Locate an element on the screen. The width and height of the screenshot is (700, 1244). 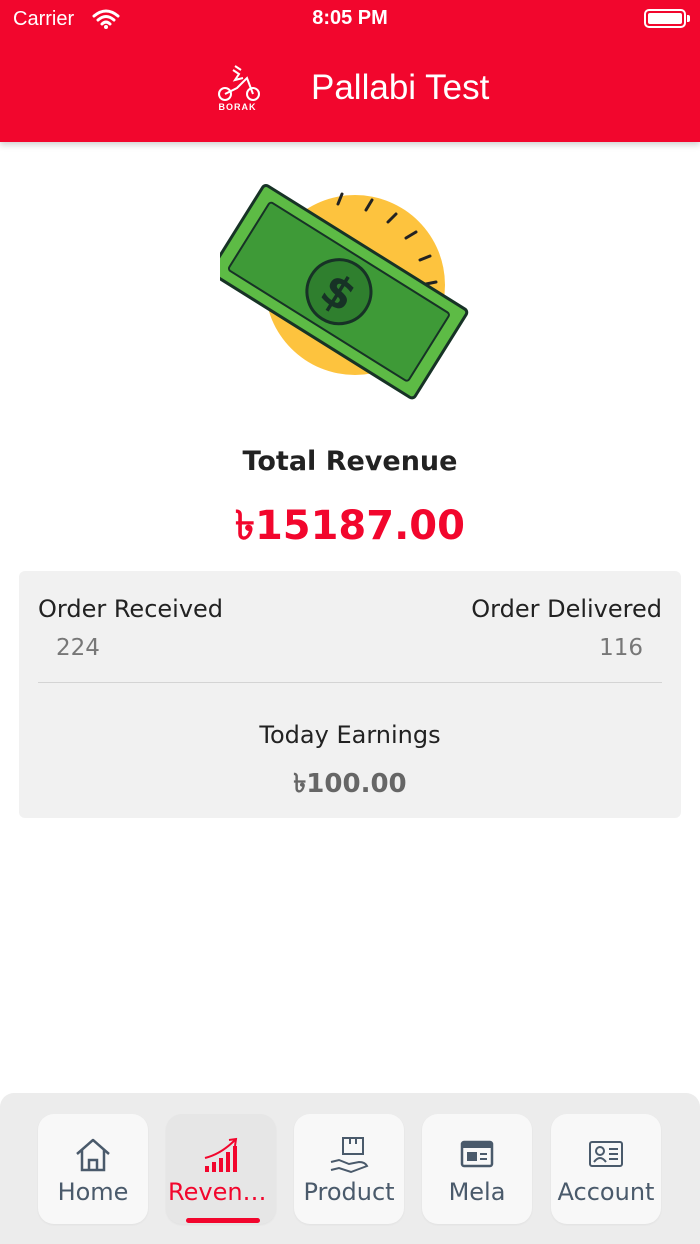
home-icon is located at coordinates (93, 1155).